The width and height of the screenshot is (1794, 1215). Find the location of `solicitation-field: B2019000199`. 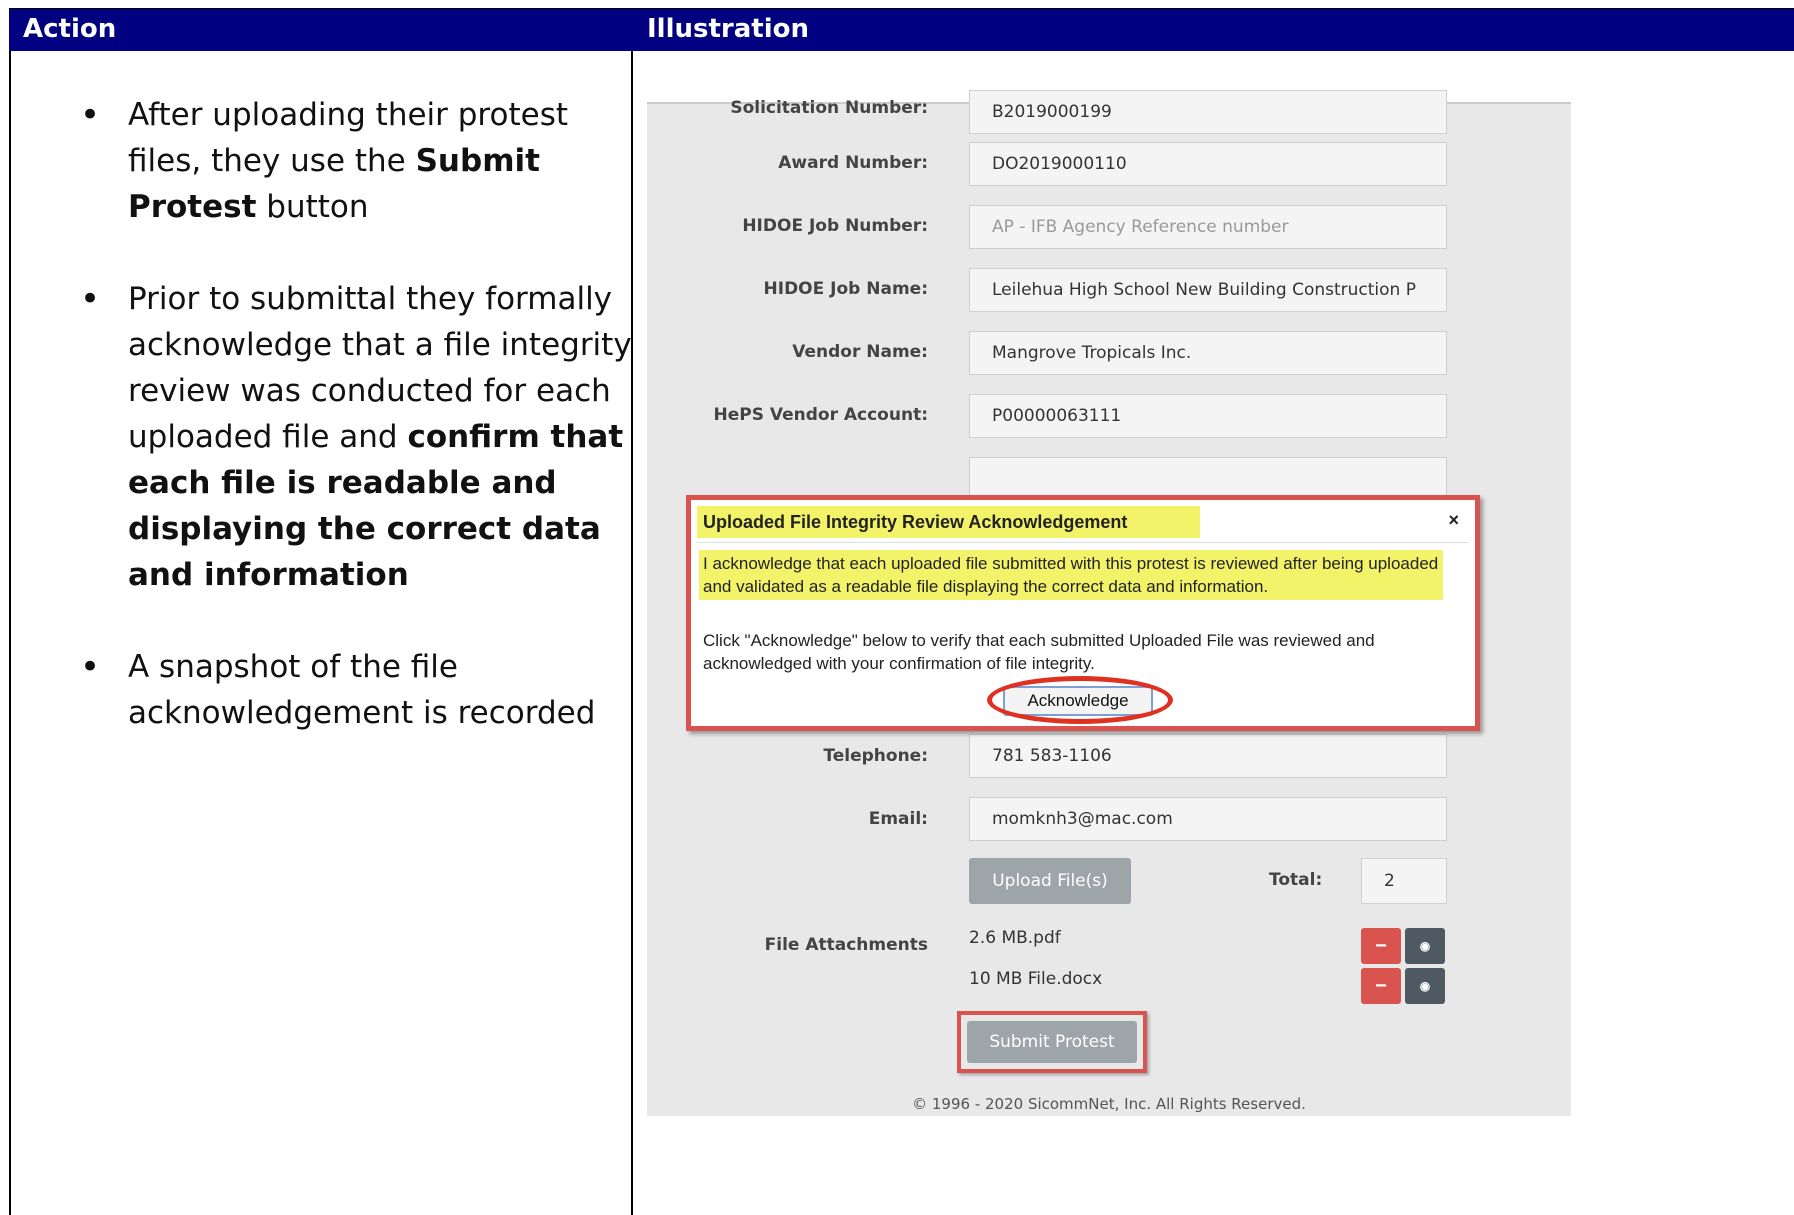

solicitation-field: B2019000199 is located at coordinates (1208, 112).